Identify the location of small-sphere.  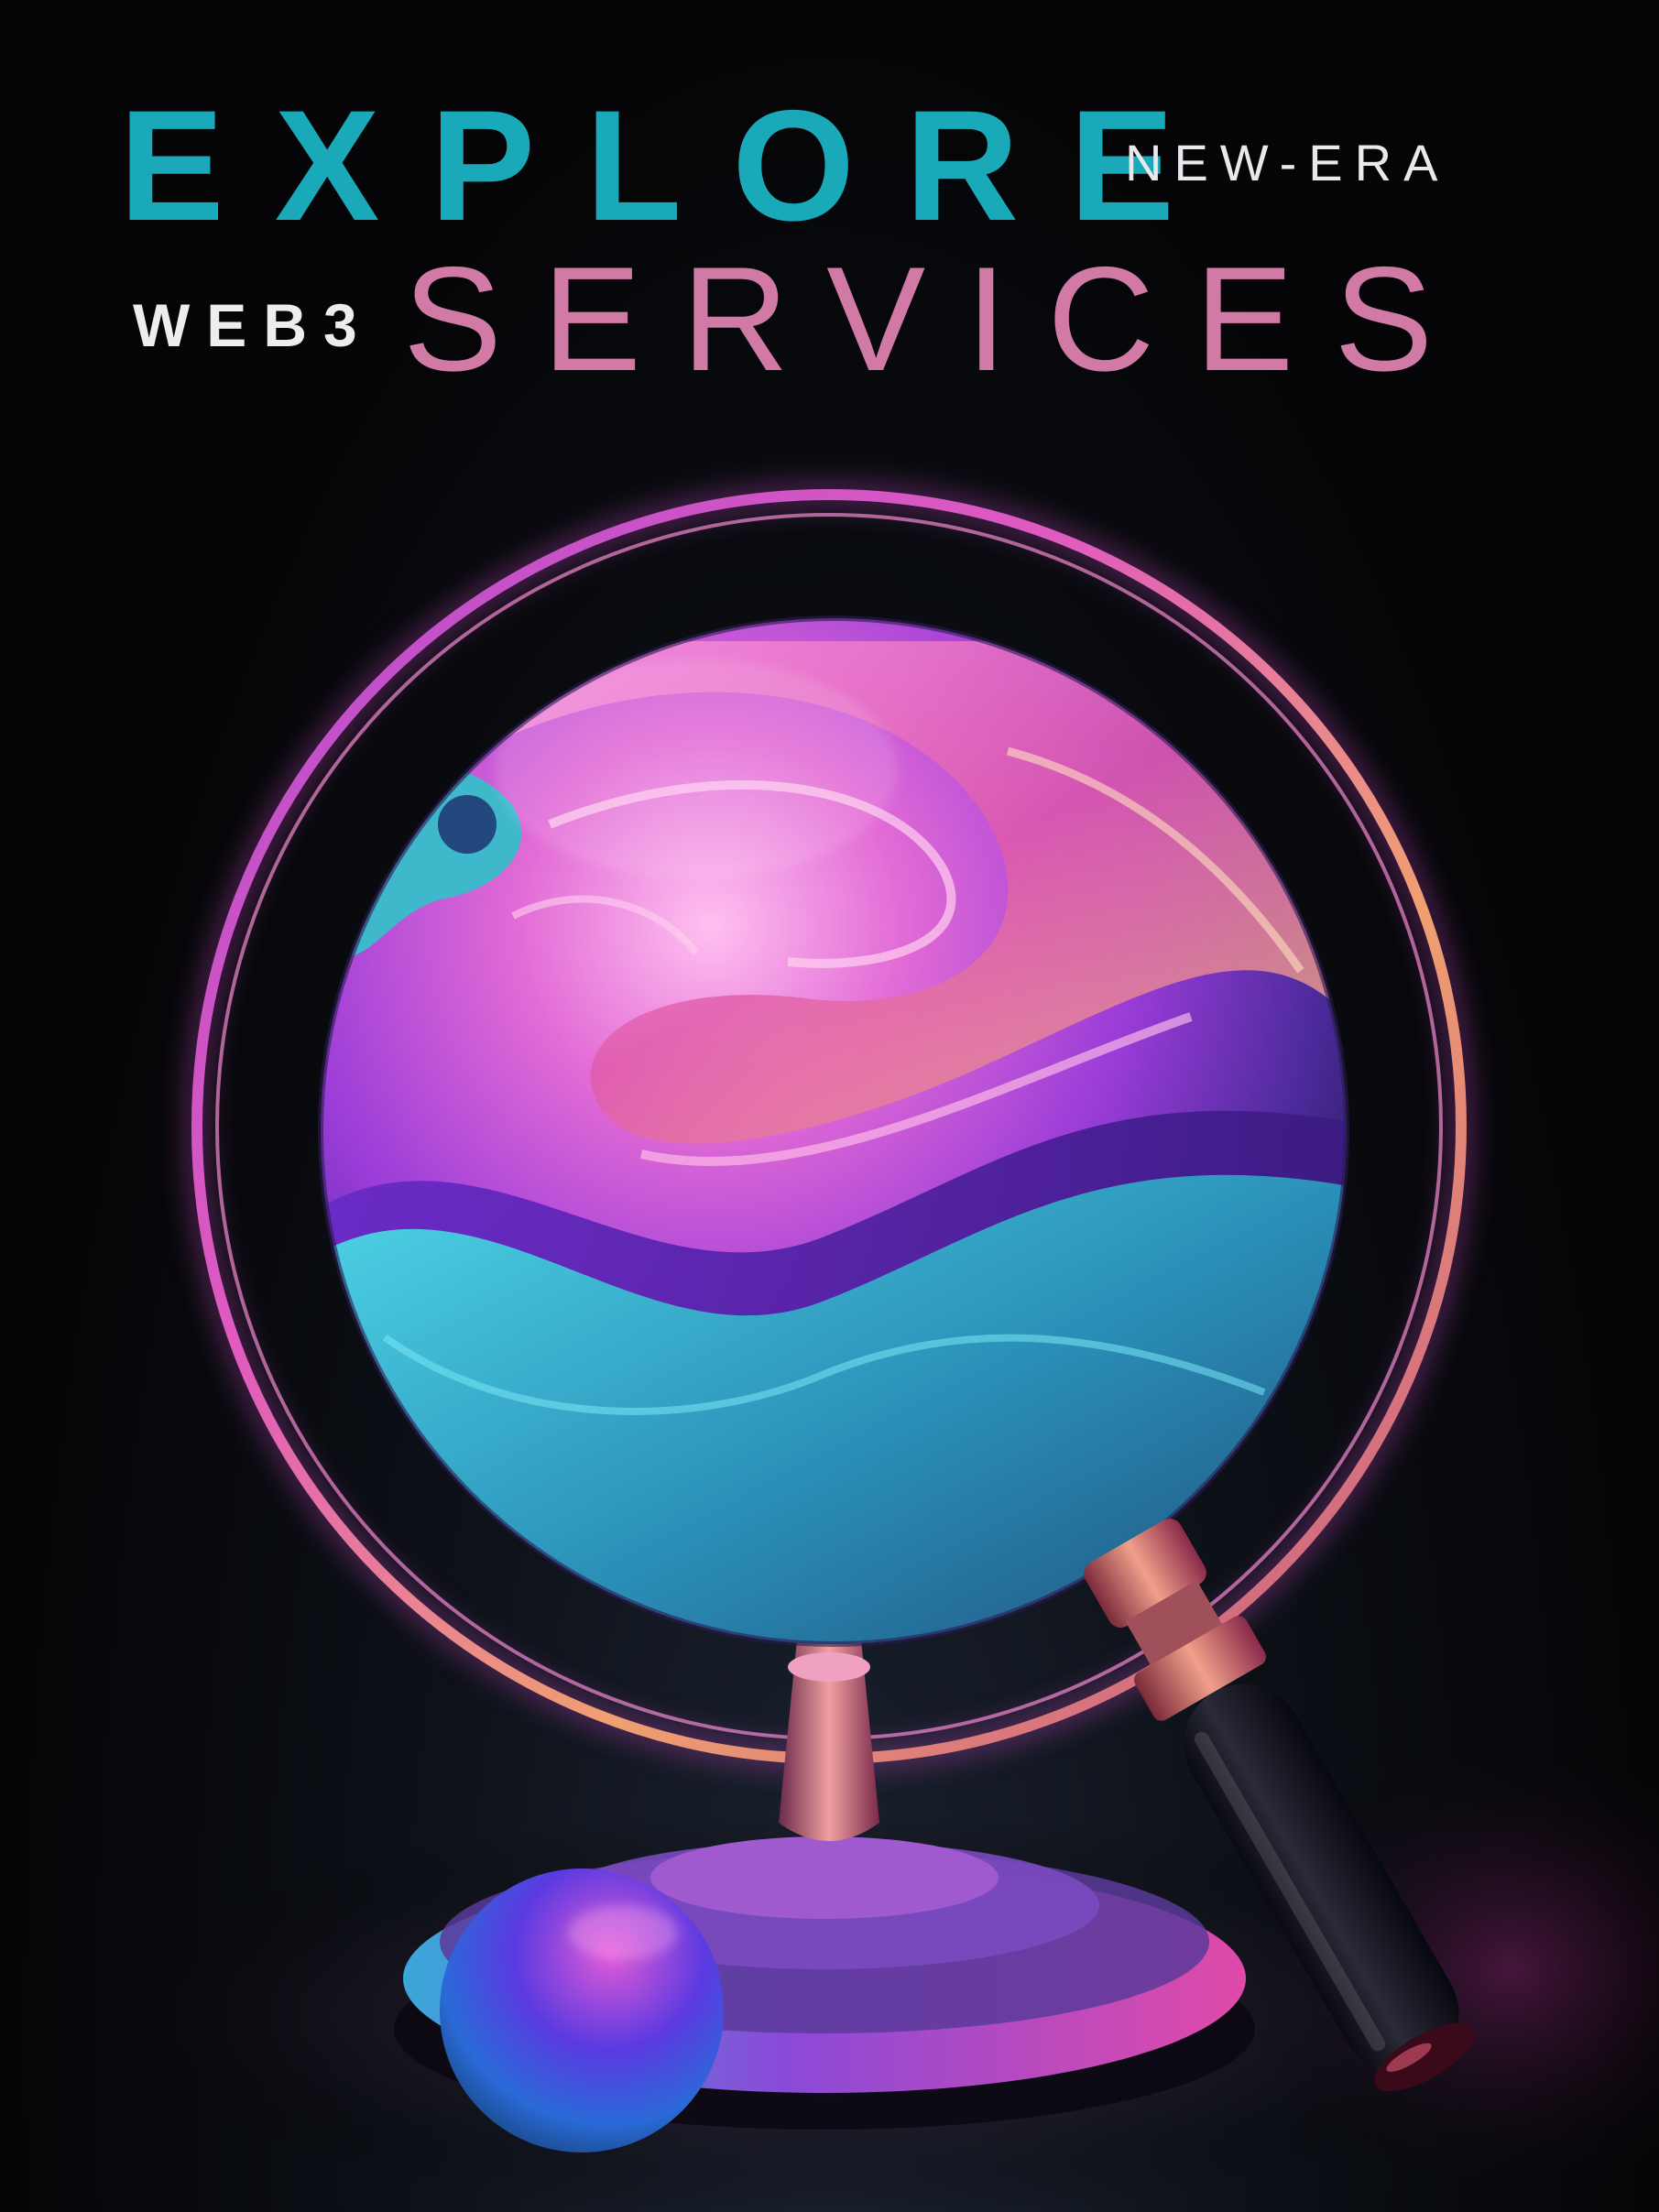
(582, 2011).